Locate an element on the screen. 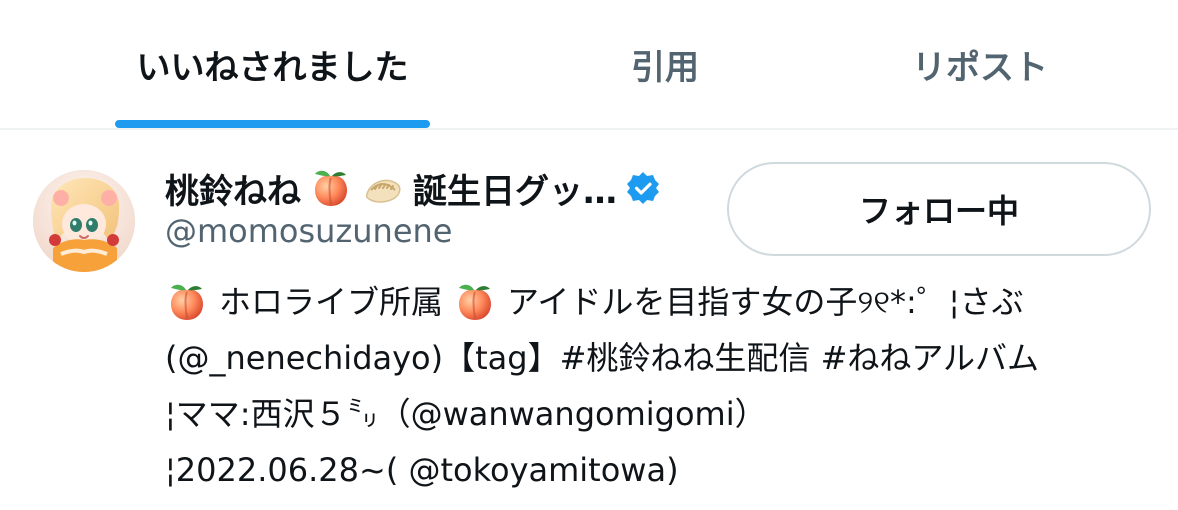  bio-line-1: ホロライブ所属 アイドルを目指す女の子୨୧*:゜¦さぶ is located at coordinates (660, 302).